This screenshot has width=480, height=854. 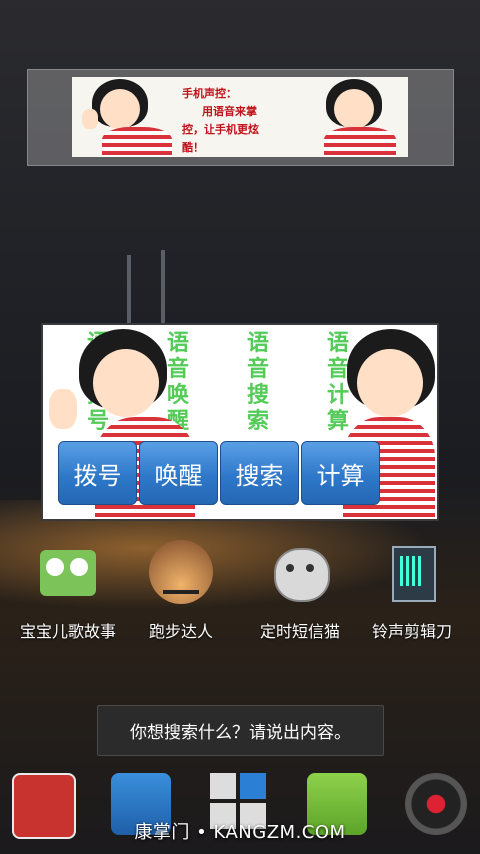 I want to click on banner-slogan: 手机声控： 用语音来掌 控，让手机更炫 酷！, so click(x=242, y=121).